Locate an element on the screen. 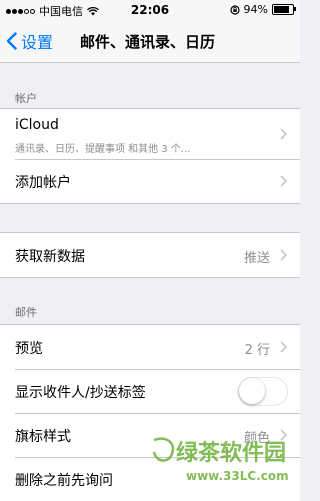 The width and height of the screenshot is (320, 501). flag-style-label: 旗标样式 is located at coordinates (43, 437).